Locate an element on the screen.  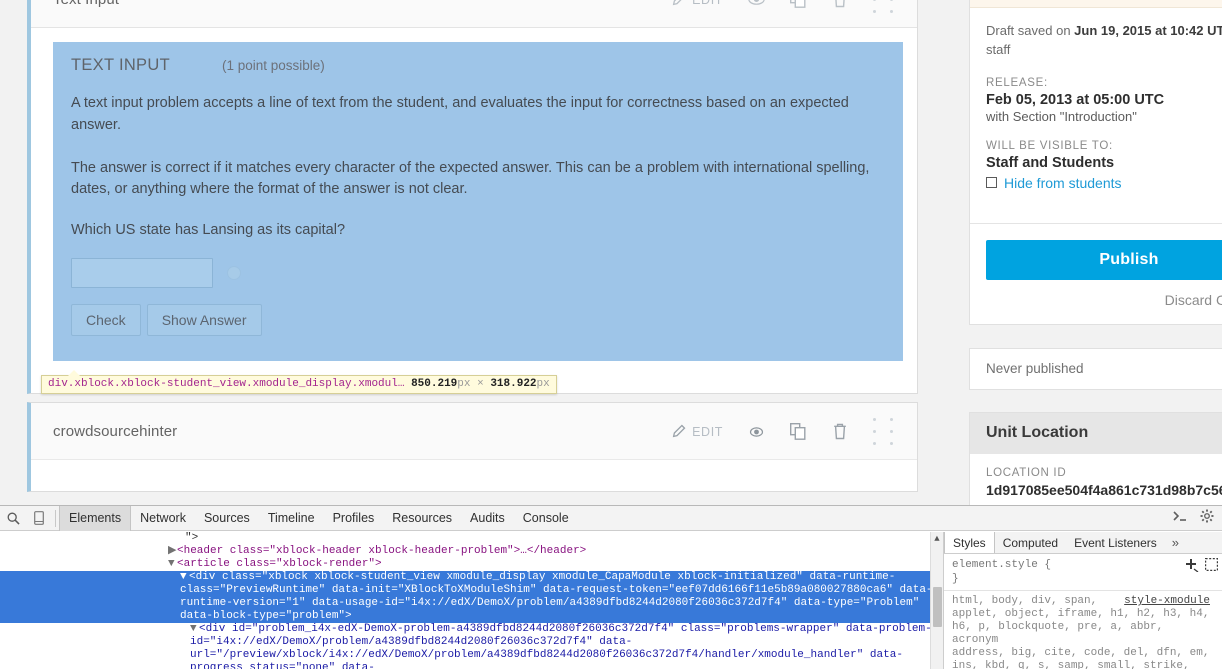
publish-actions: Publish Discard Changes is located at coordinates (1096, 274).